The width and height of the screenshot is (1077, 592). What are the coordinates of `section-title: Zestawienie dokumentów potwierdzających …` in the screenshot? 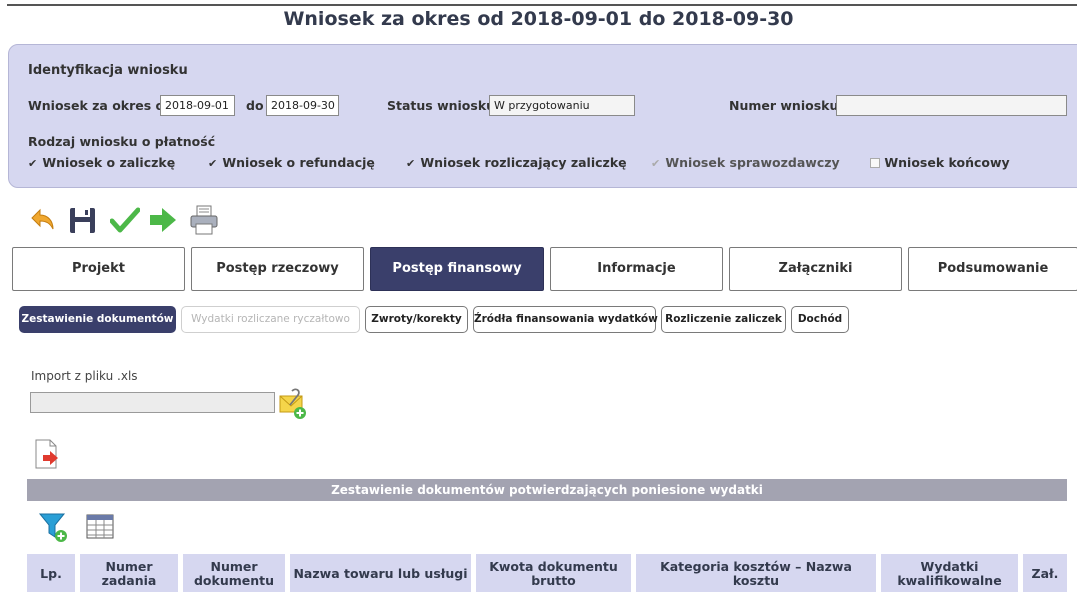 It's located at (547, 490).